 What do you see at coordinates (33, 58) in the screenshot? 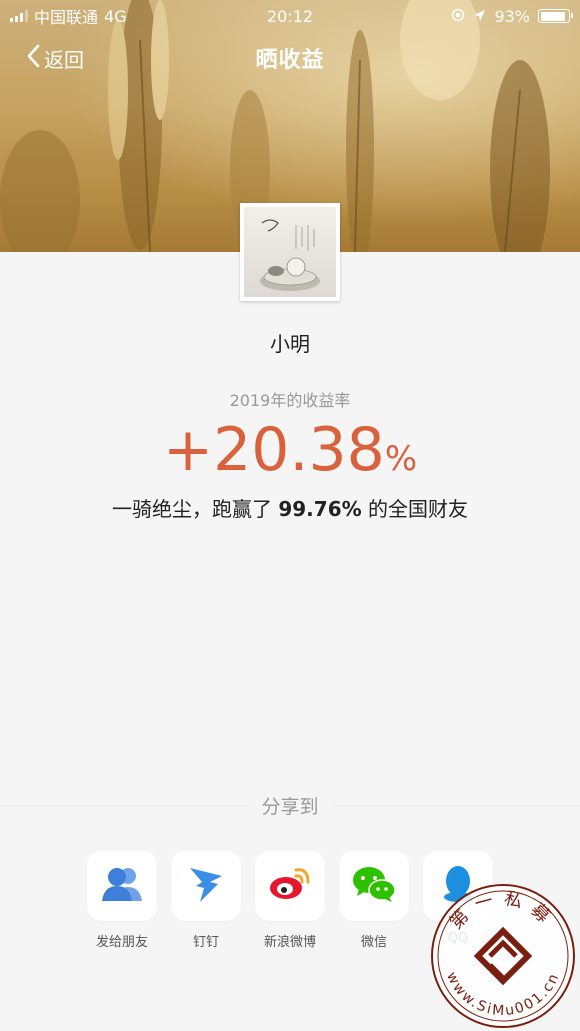
I see `chevron-left-icon` at bounding box center [33, 58].